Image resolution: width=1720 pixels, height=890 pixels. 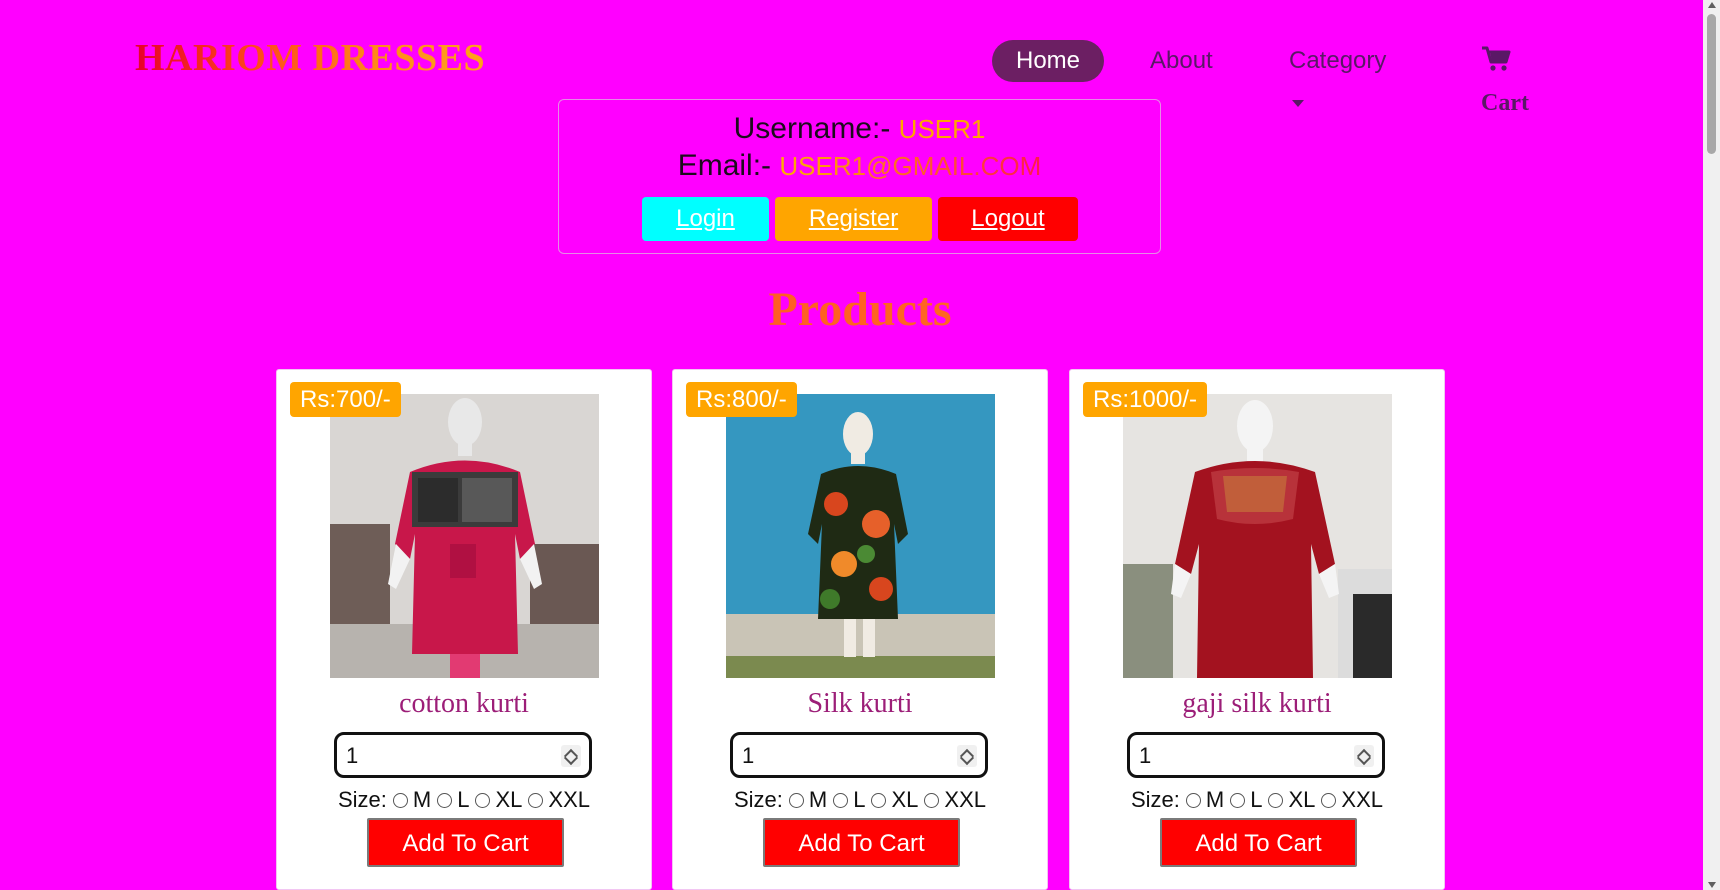 What do you see at coordinates (942, 129) in the screenshot?
I see `username-value: USER1` at bounding box center [942, 129].